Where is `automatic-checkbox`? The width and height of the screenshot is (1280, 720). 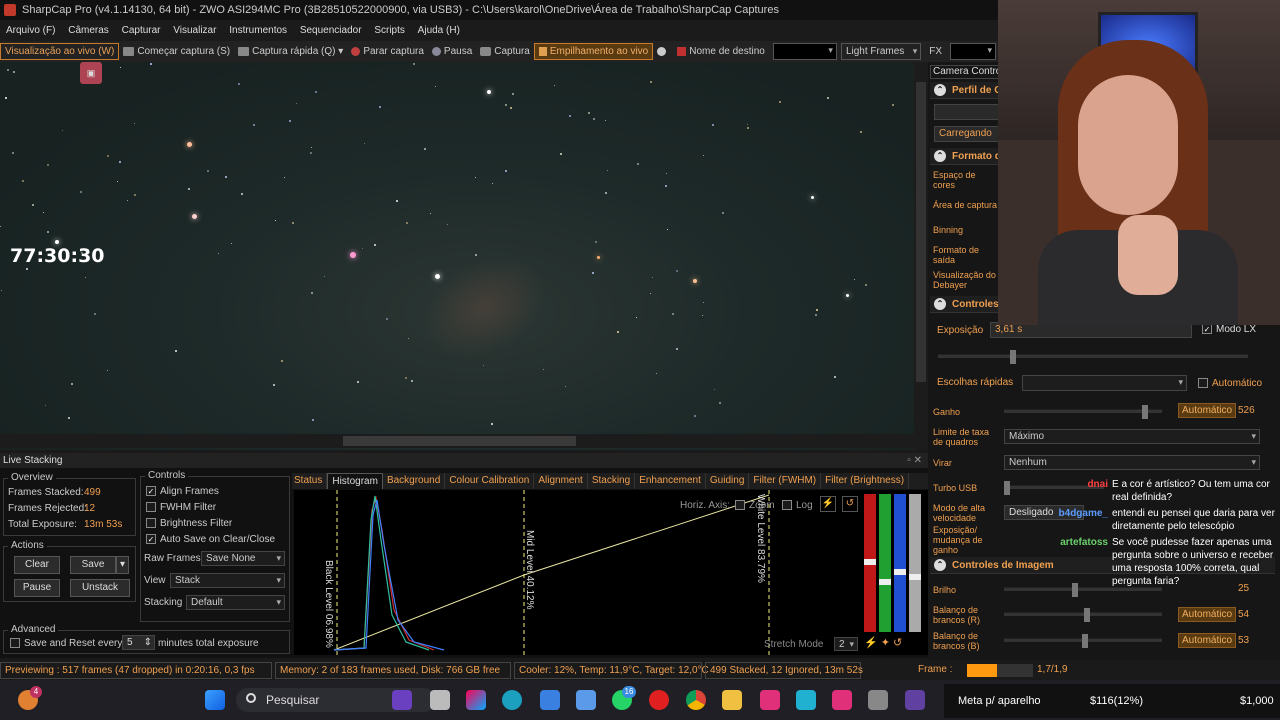 automatic-checkbox is located at coordinates (1203, 383).